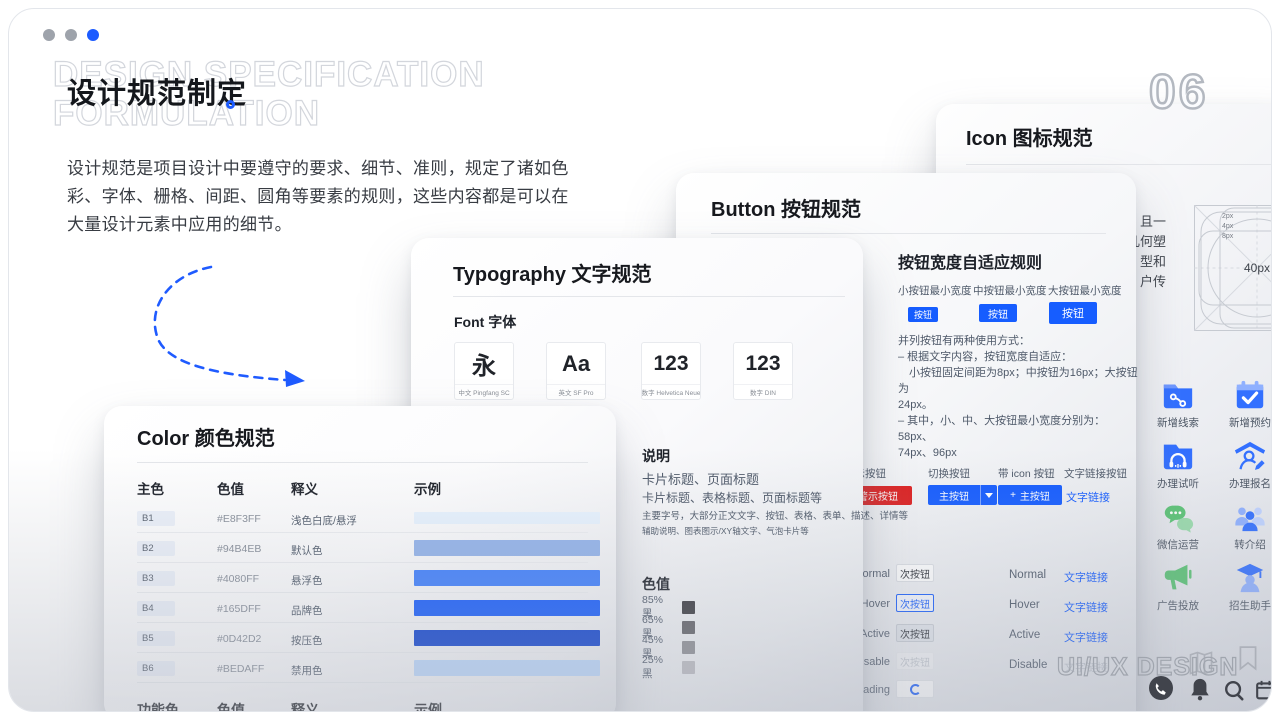 The height and width of the screenshot is (720, 1280). What do you see at coordinates (915, 633) in the screenshot?
I see `secondary-button-active: 次按钮` at bounding box center [915, 633].